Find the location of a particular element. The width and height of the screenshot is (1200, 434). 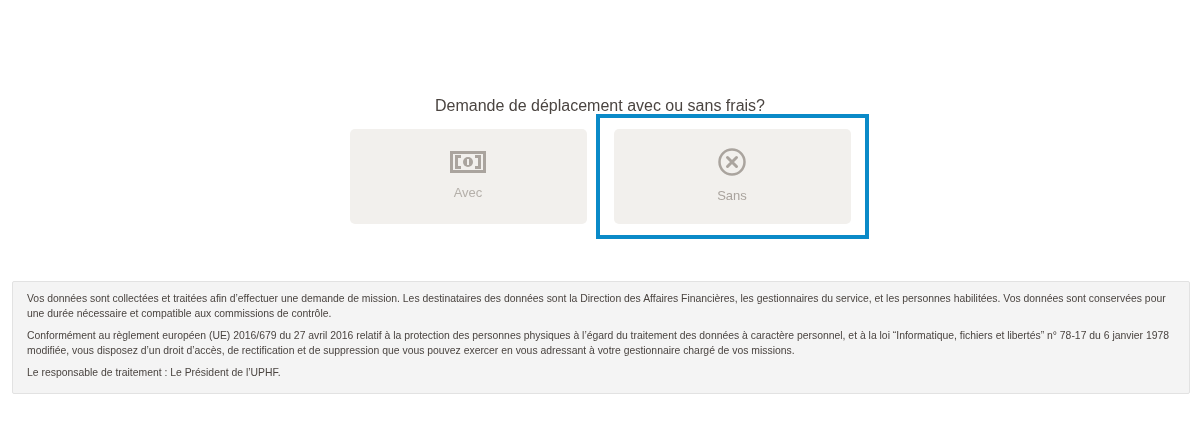

notice-paragraph: Vos données sont collectées et traitées afin d’effectuer une demande de mission. Les destinataires des données sont la Direction des Affaires Financières, les gestionnaires du service, et les personnes habilitées. Vos données sont conservées pour une durée nécessaire et compatible aux commissions de contrôle. is located at coordinates (597, 306).